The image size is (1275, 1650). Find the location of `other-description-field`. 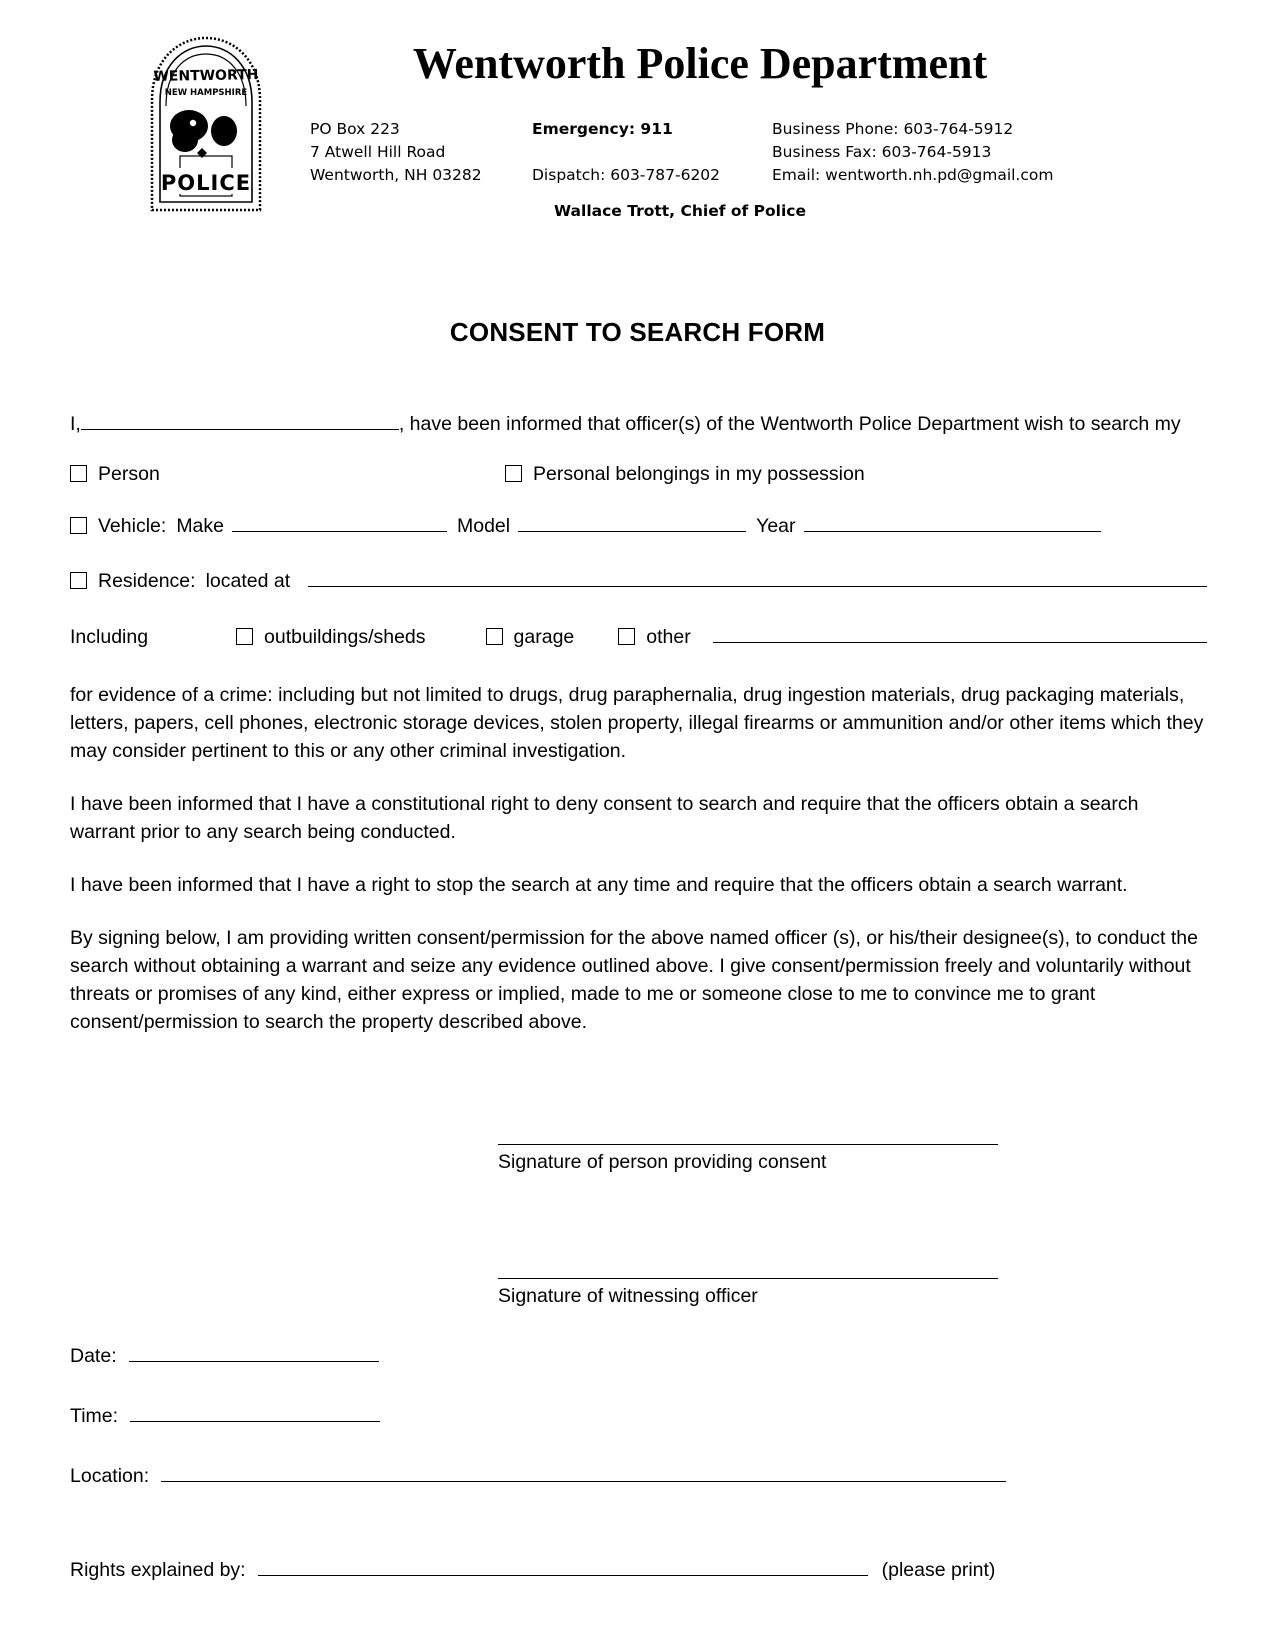

other-description-field is located at coordinates (959, 633).